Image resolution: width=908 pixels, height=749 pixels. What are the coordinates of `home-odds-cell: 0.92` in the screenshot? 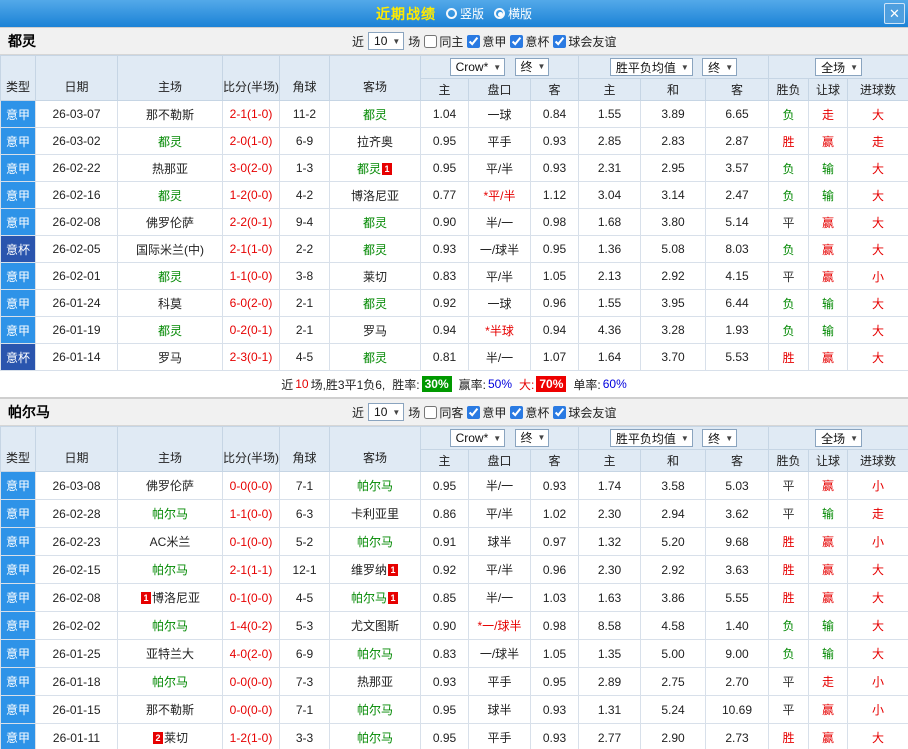 It's located at (444, 569).